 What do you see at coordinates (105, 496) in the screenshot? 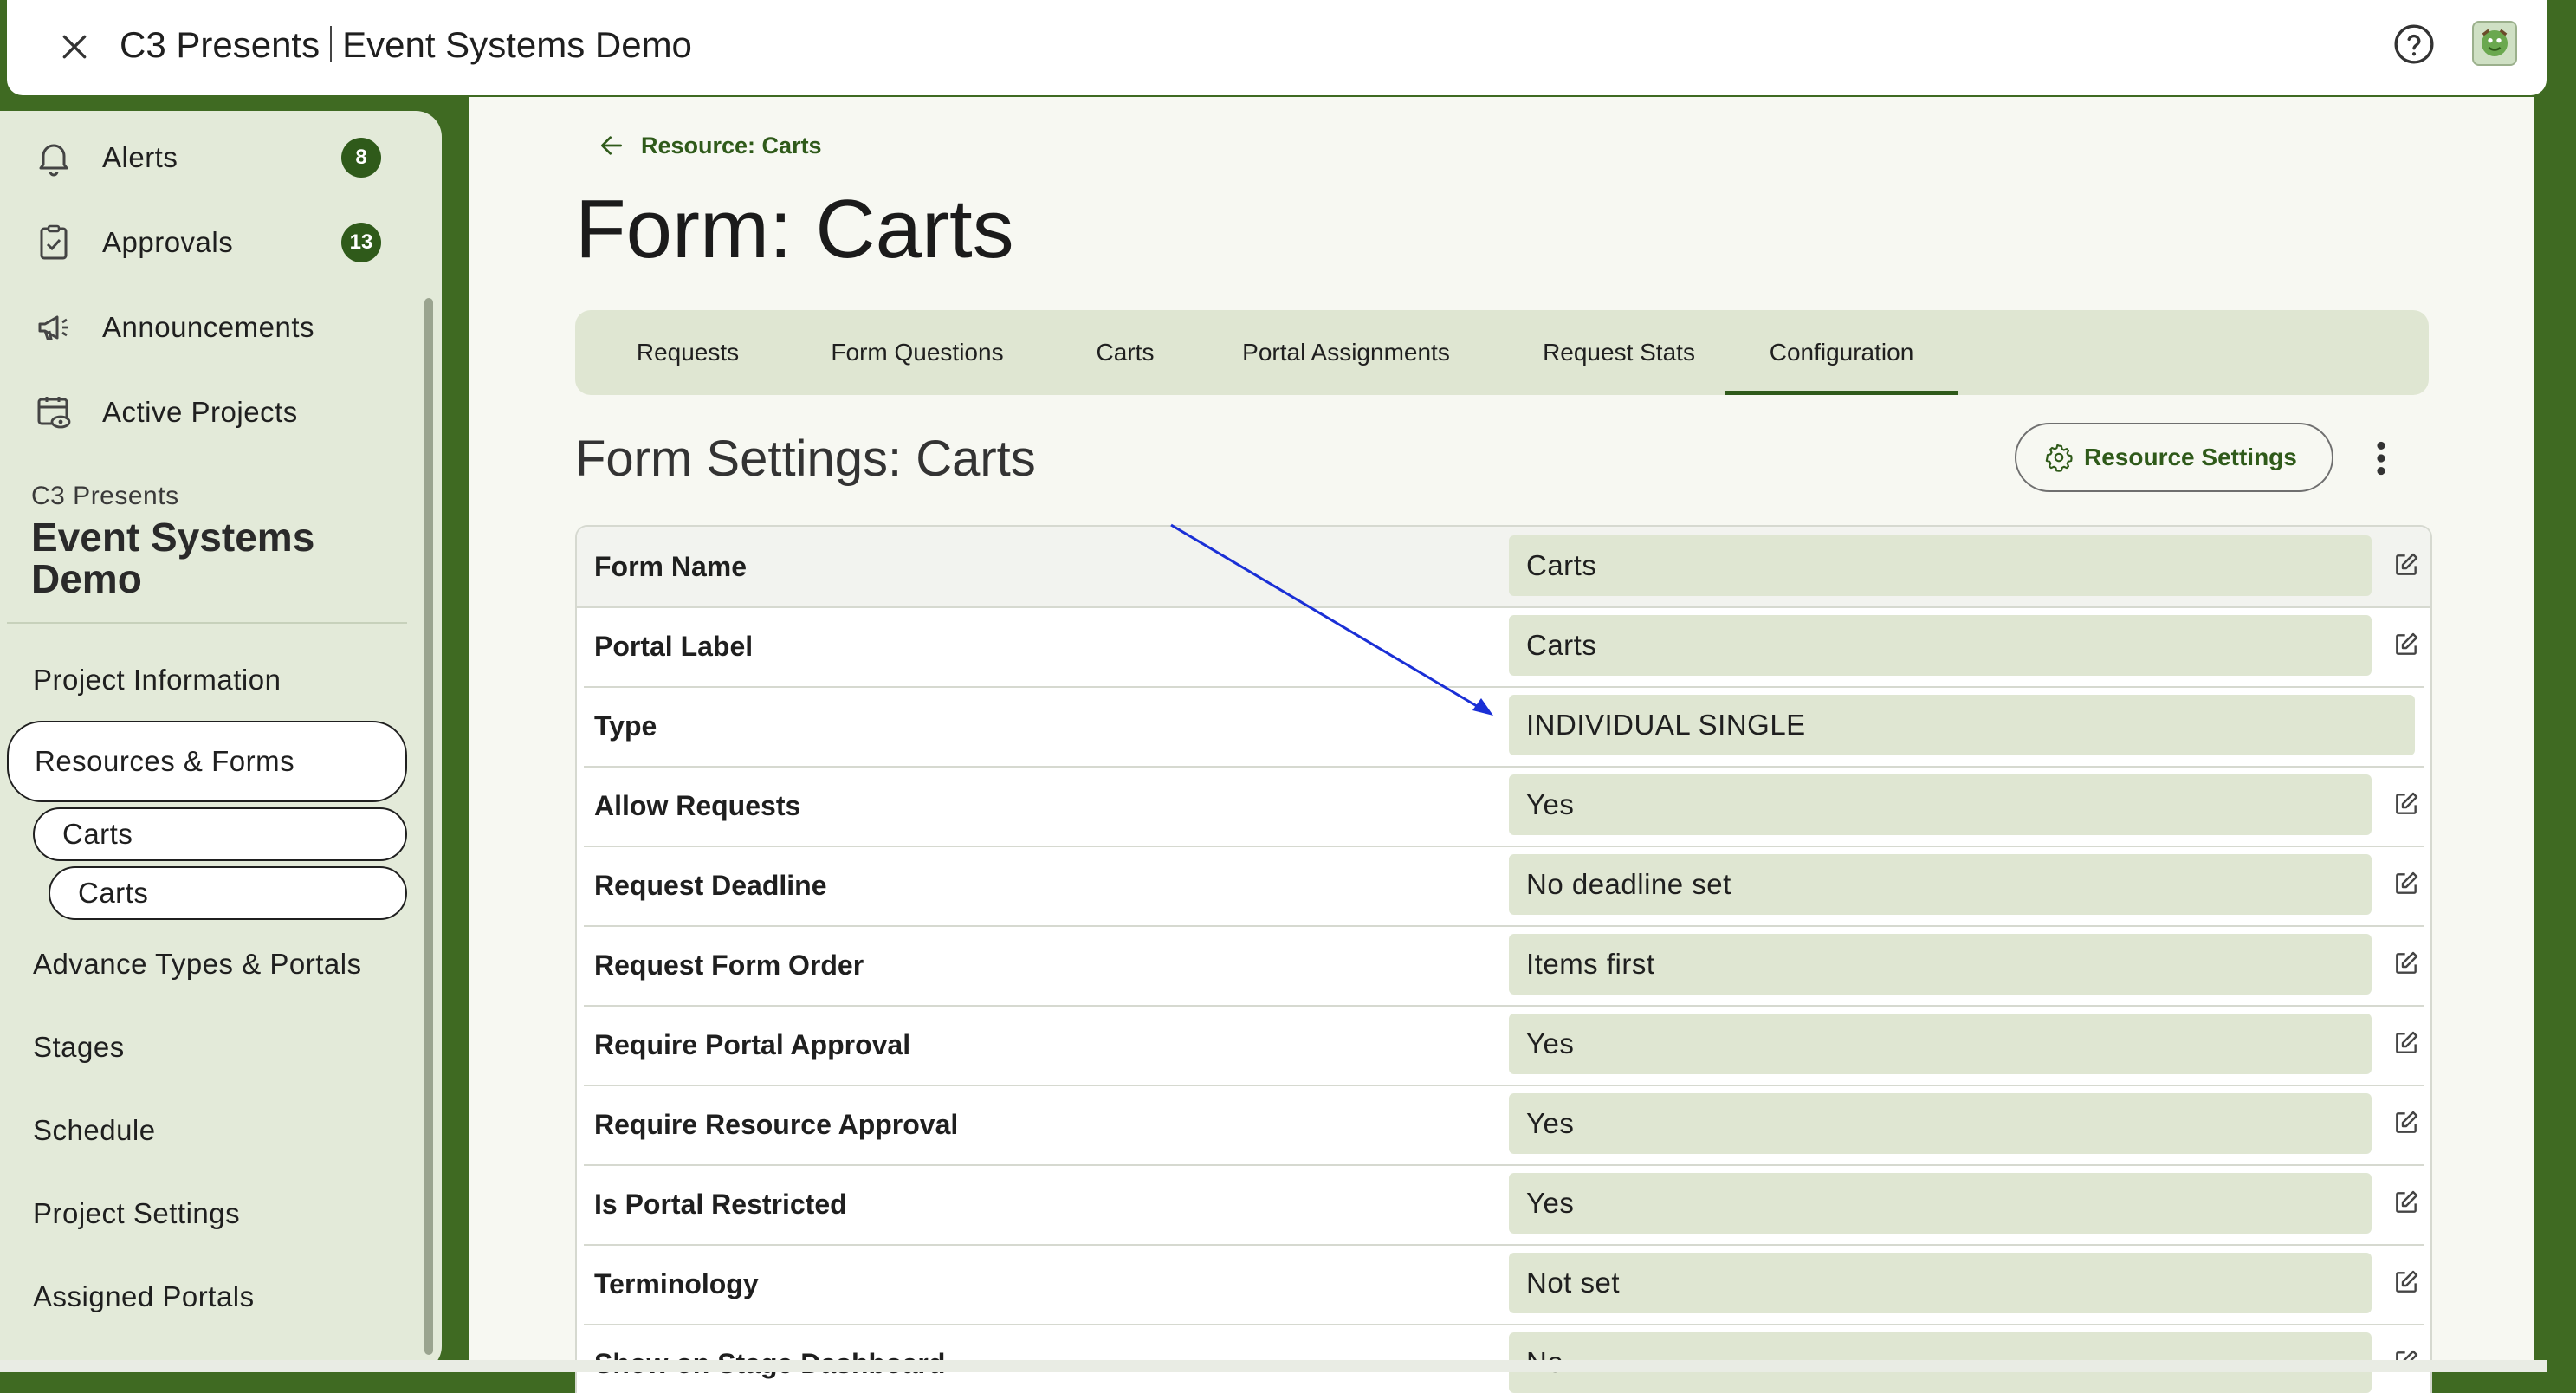
I see `sidebar-org-name: C3 Presents` at bounding box center [105, 496].